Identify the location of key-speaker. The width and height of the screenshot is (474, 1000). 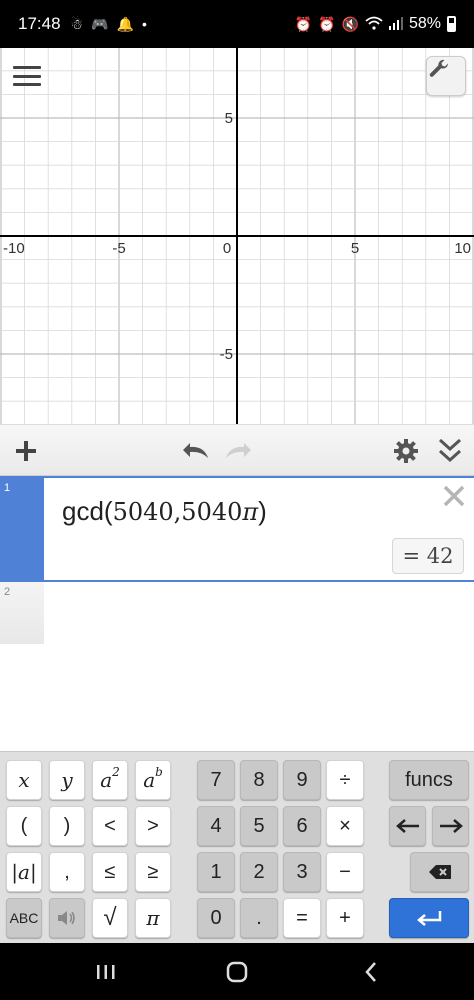
(67, 918).